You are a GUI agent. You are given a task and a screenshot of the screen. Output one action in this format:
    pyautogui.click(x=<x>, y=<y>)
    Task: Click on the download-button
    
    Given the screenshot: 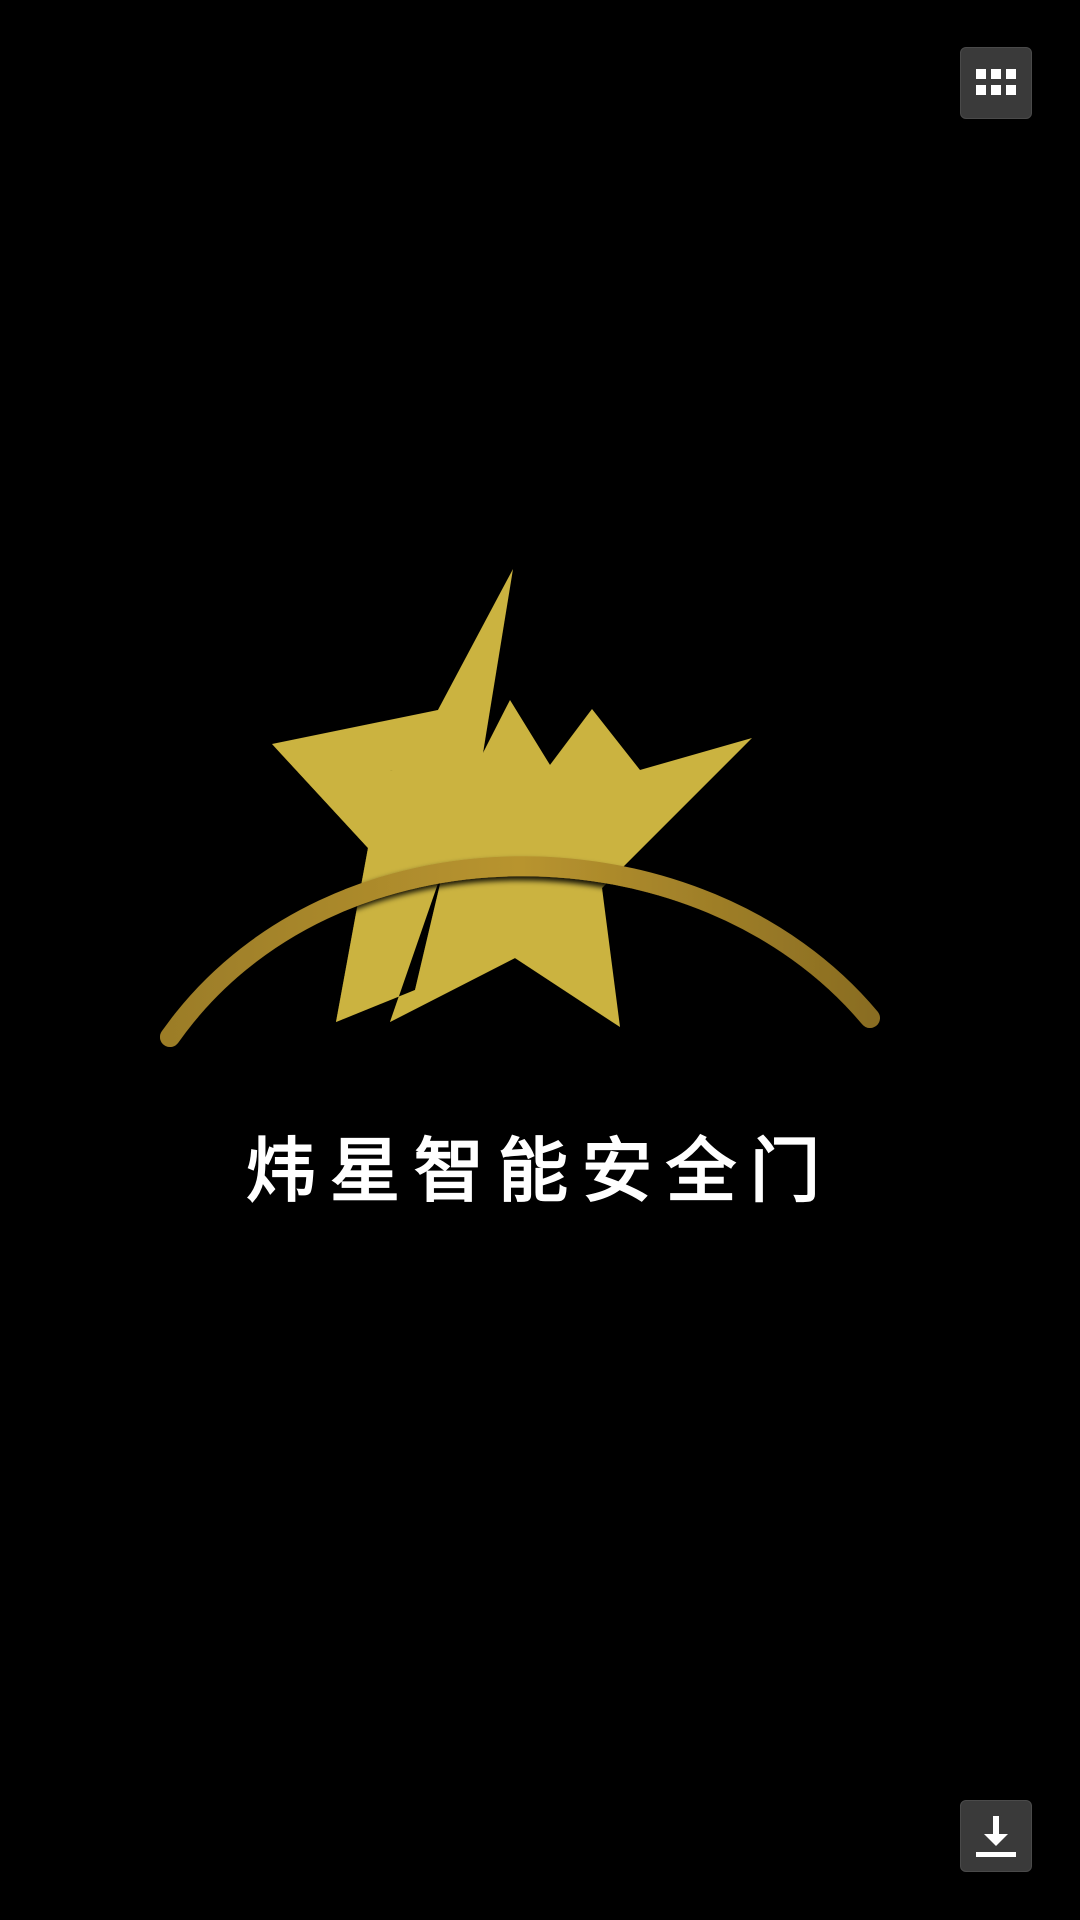 What is the action you would take?
    pyautogui.click(x=996, y=1836)
    